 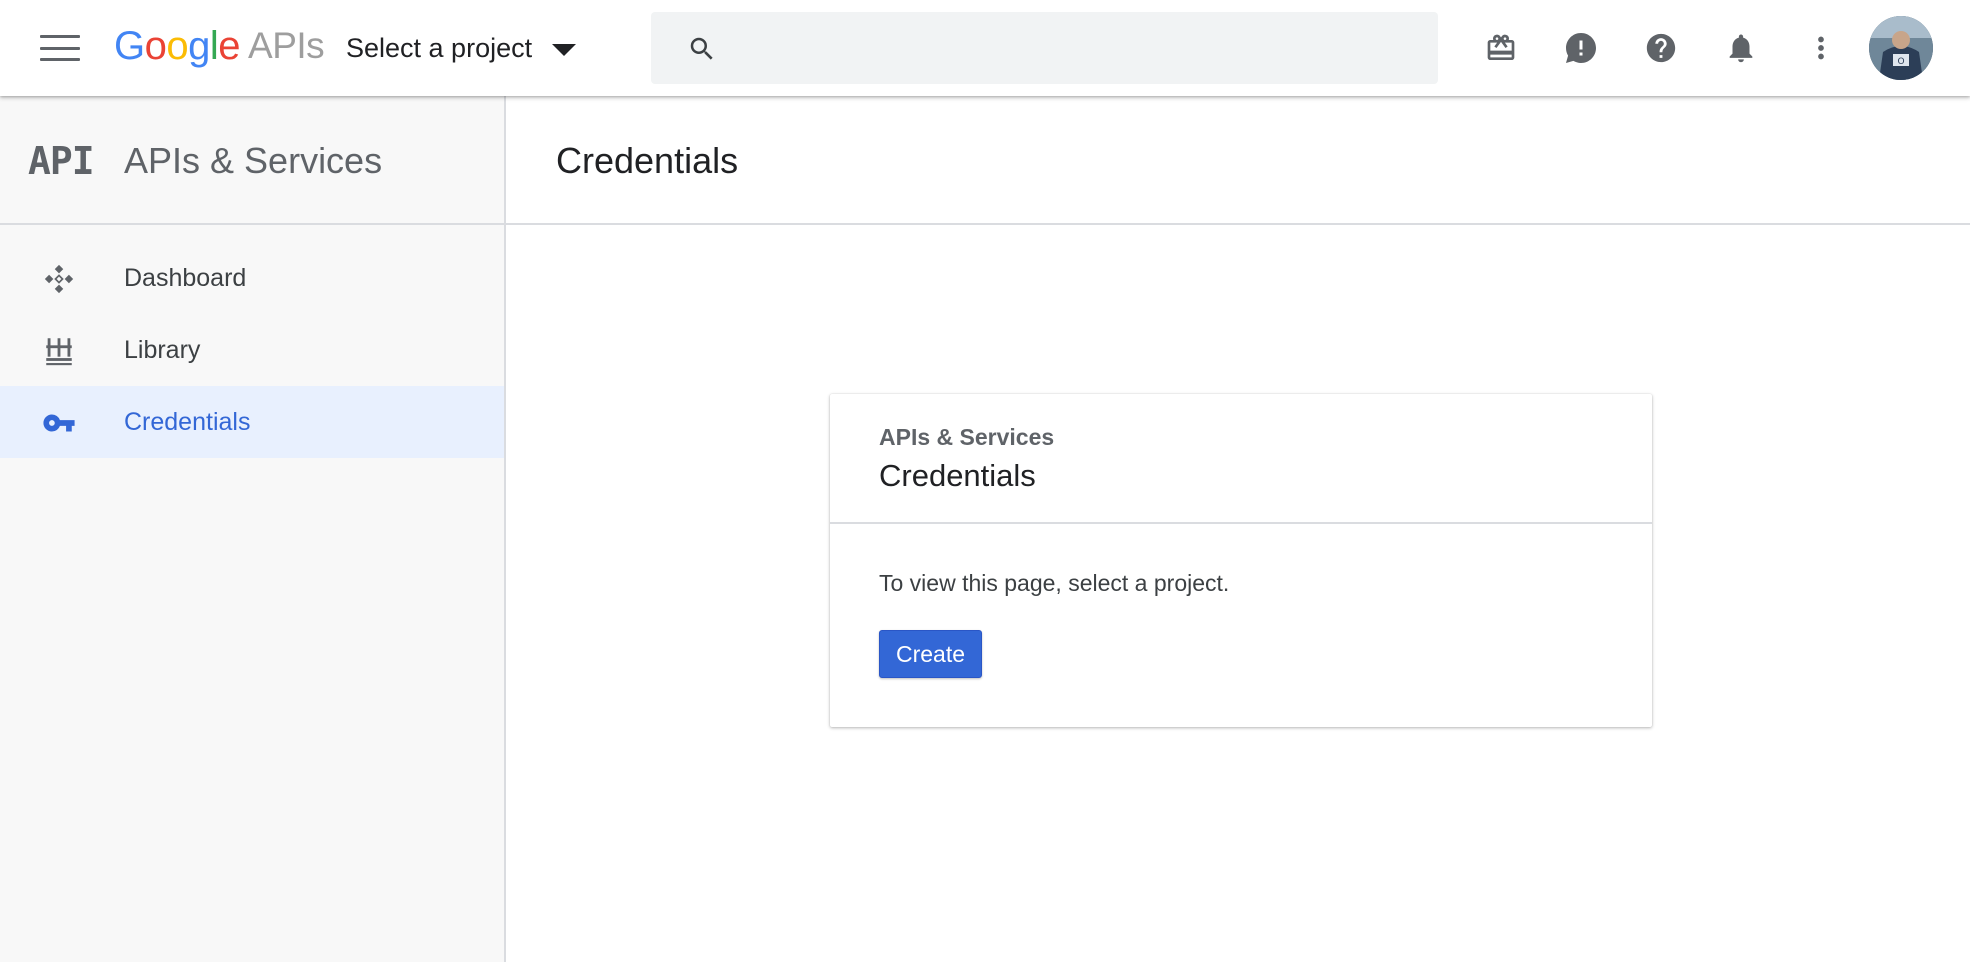 I want to click on menu-icon, so click(x=60, y=48).